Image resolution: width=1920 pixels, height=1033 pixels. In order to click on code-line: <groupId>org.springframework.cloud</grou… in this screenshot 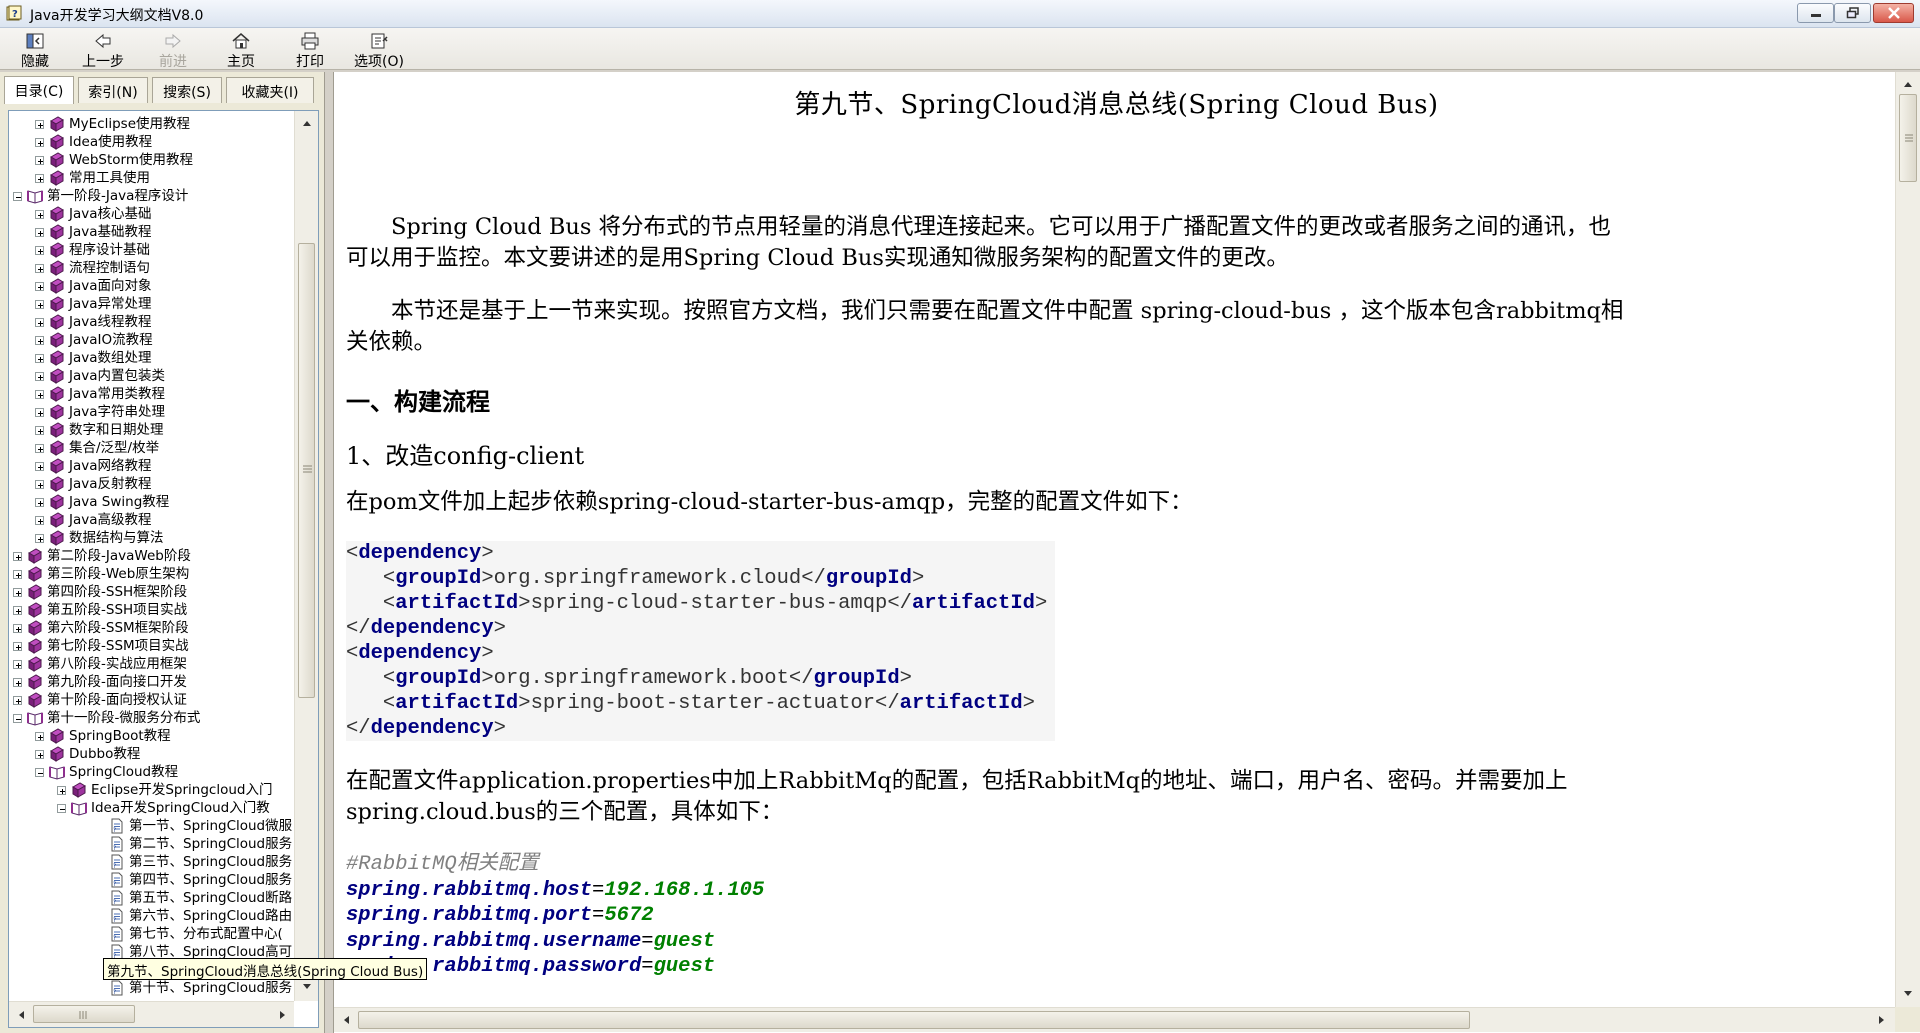, I will do `click(696, 578)`.